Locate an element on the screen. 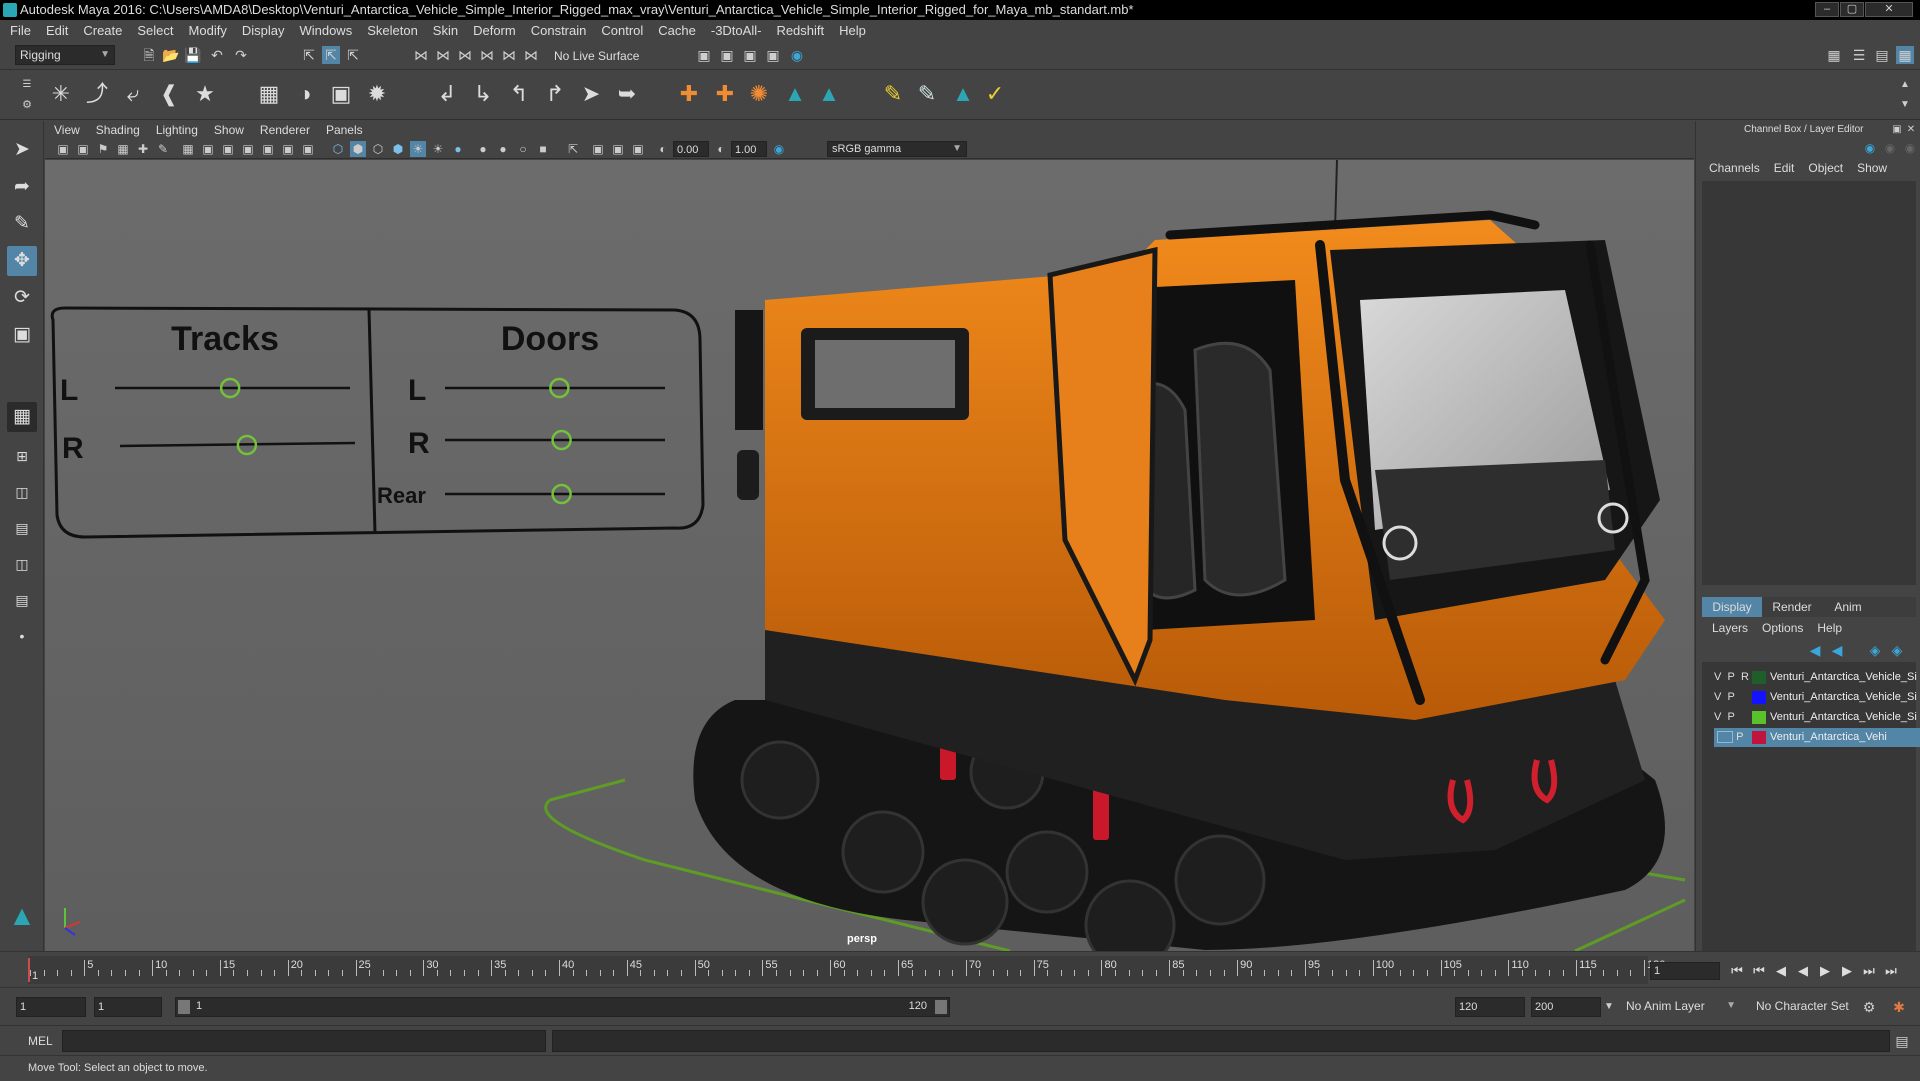  live-surface-field: No Live Surface is located at coordinates (600, 56).